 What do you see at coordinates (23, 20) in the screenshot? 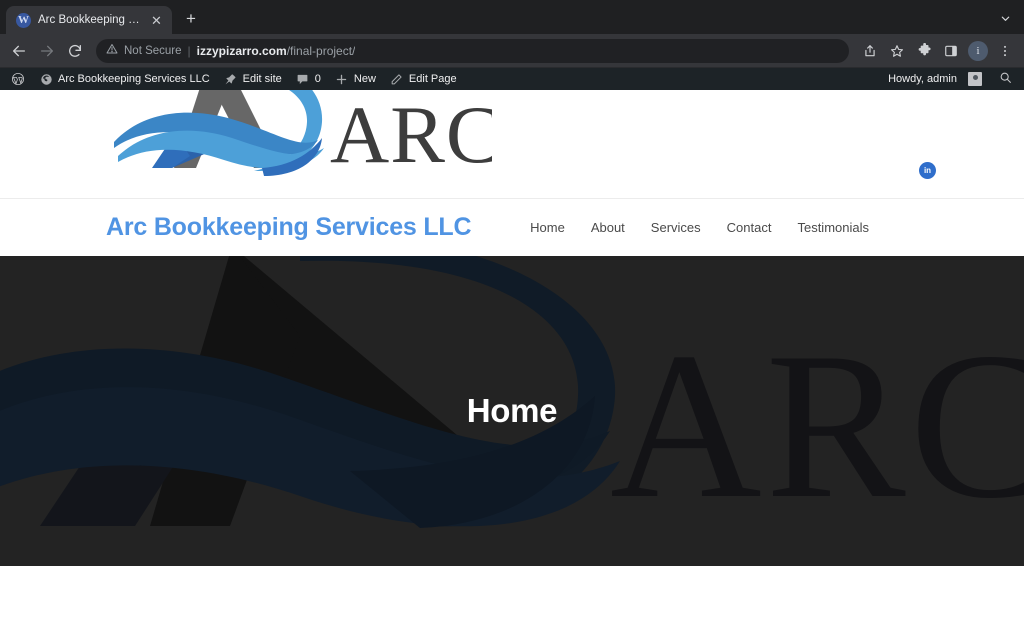
I see `wordpress-icon: W` at bounding box center [23, 20].